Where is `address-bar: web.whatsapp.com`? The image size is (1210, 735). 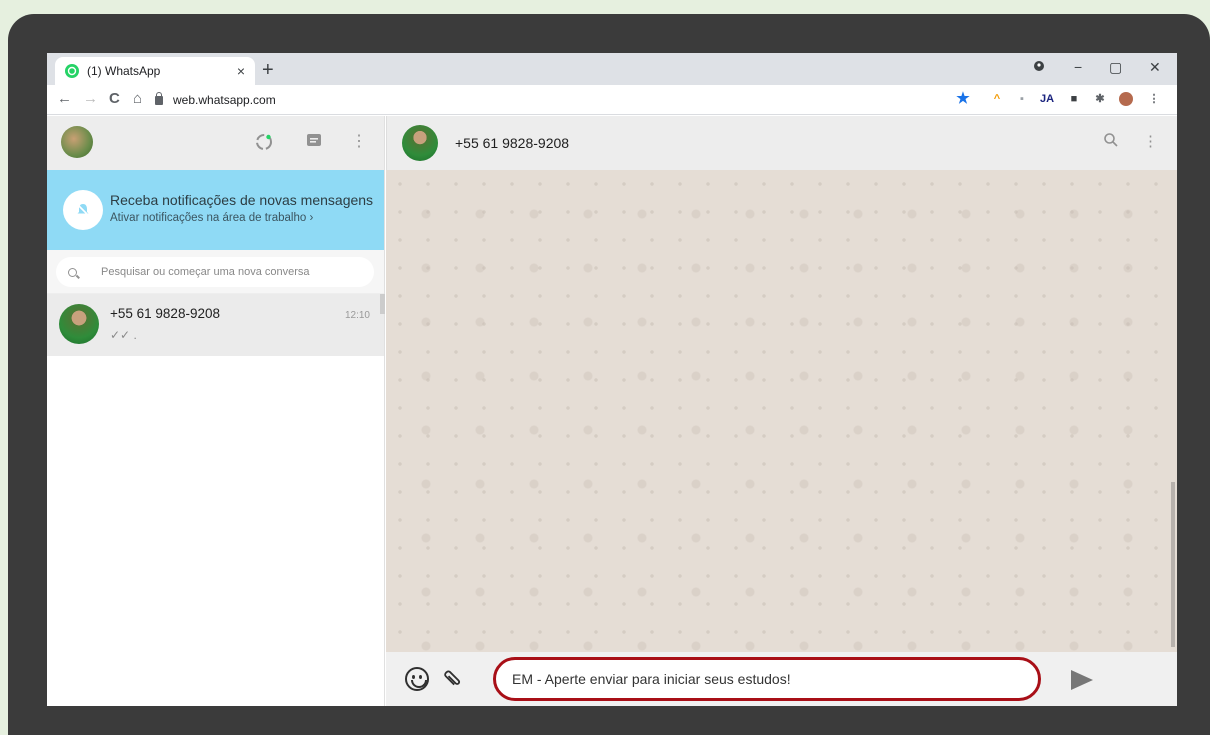
address-bar: web.whatsapp.com is located at coordinates (555, 100).